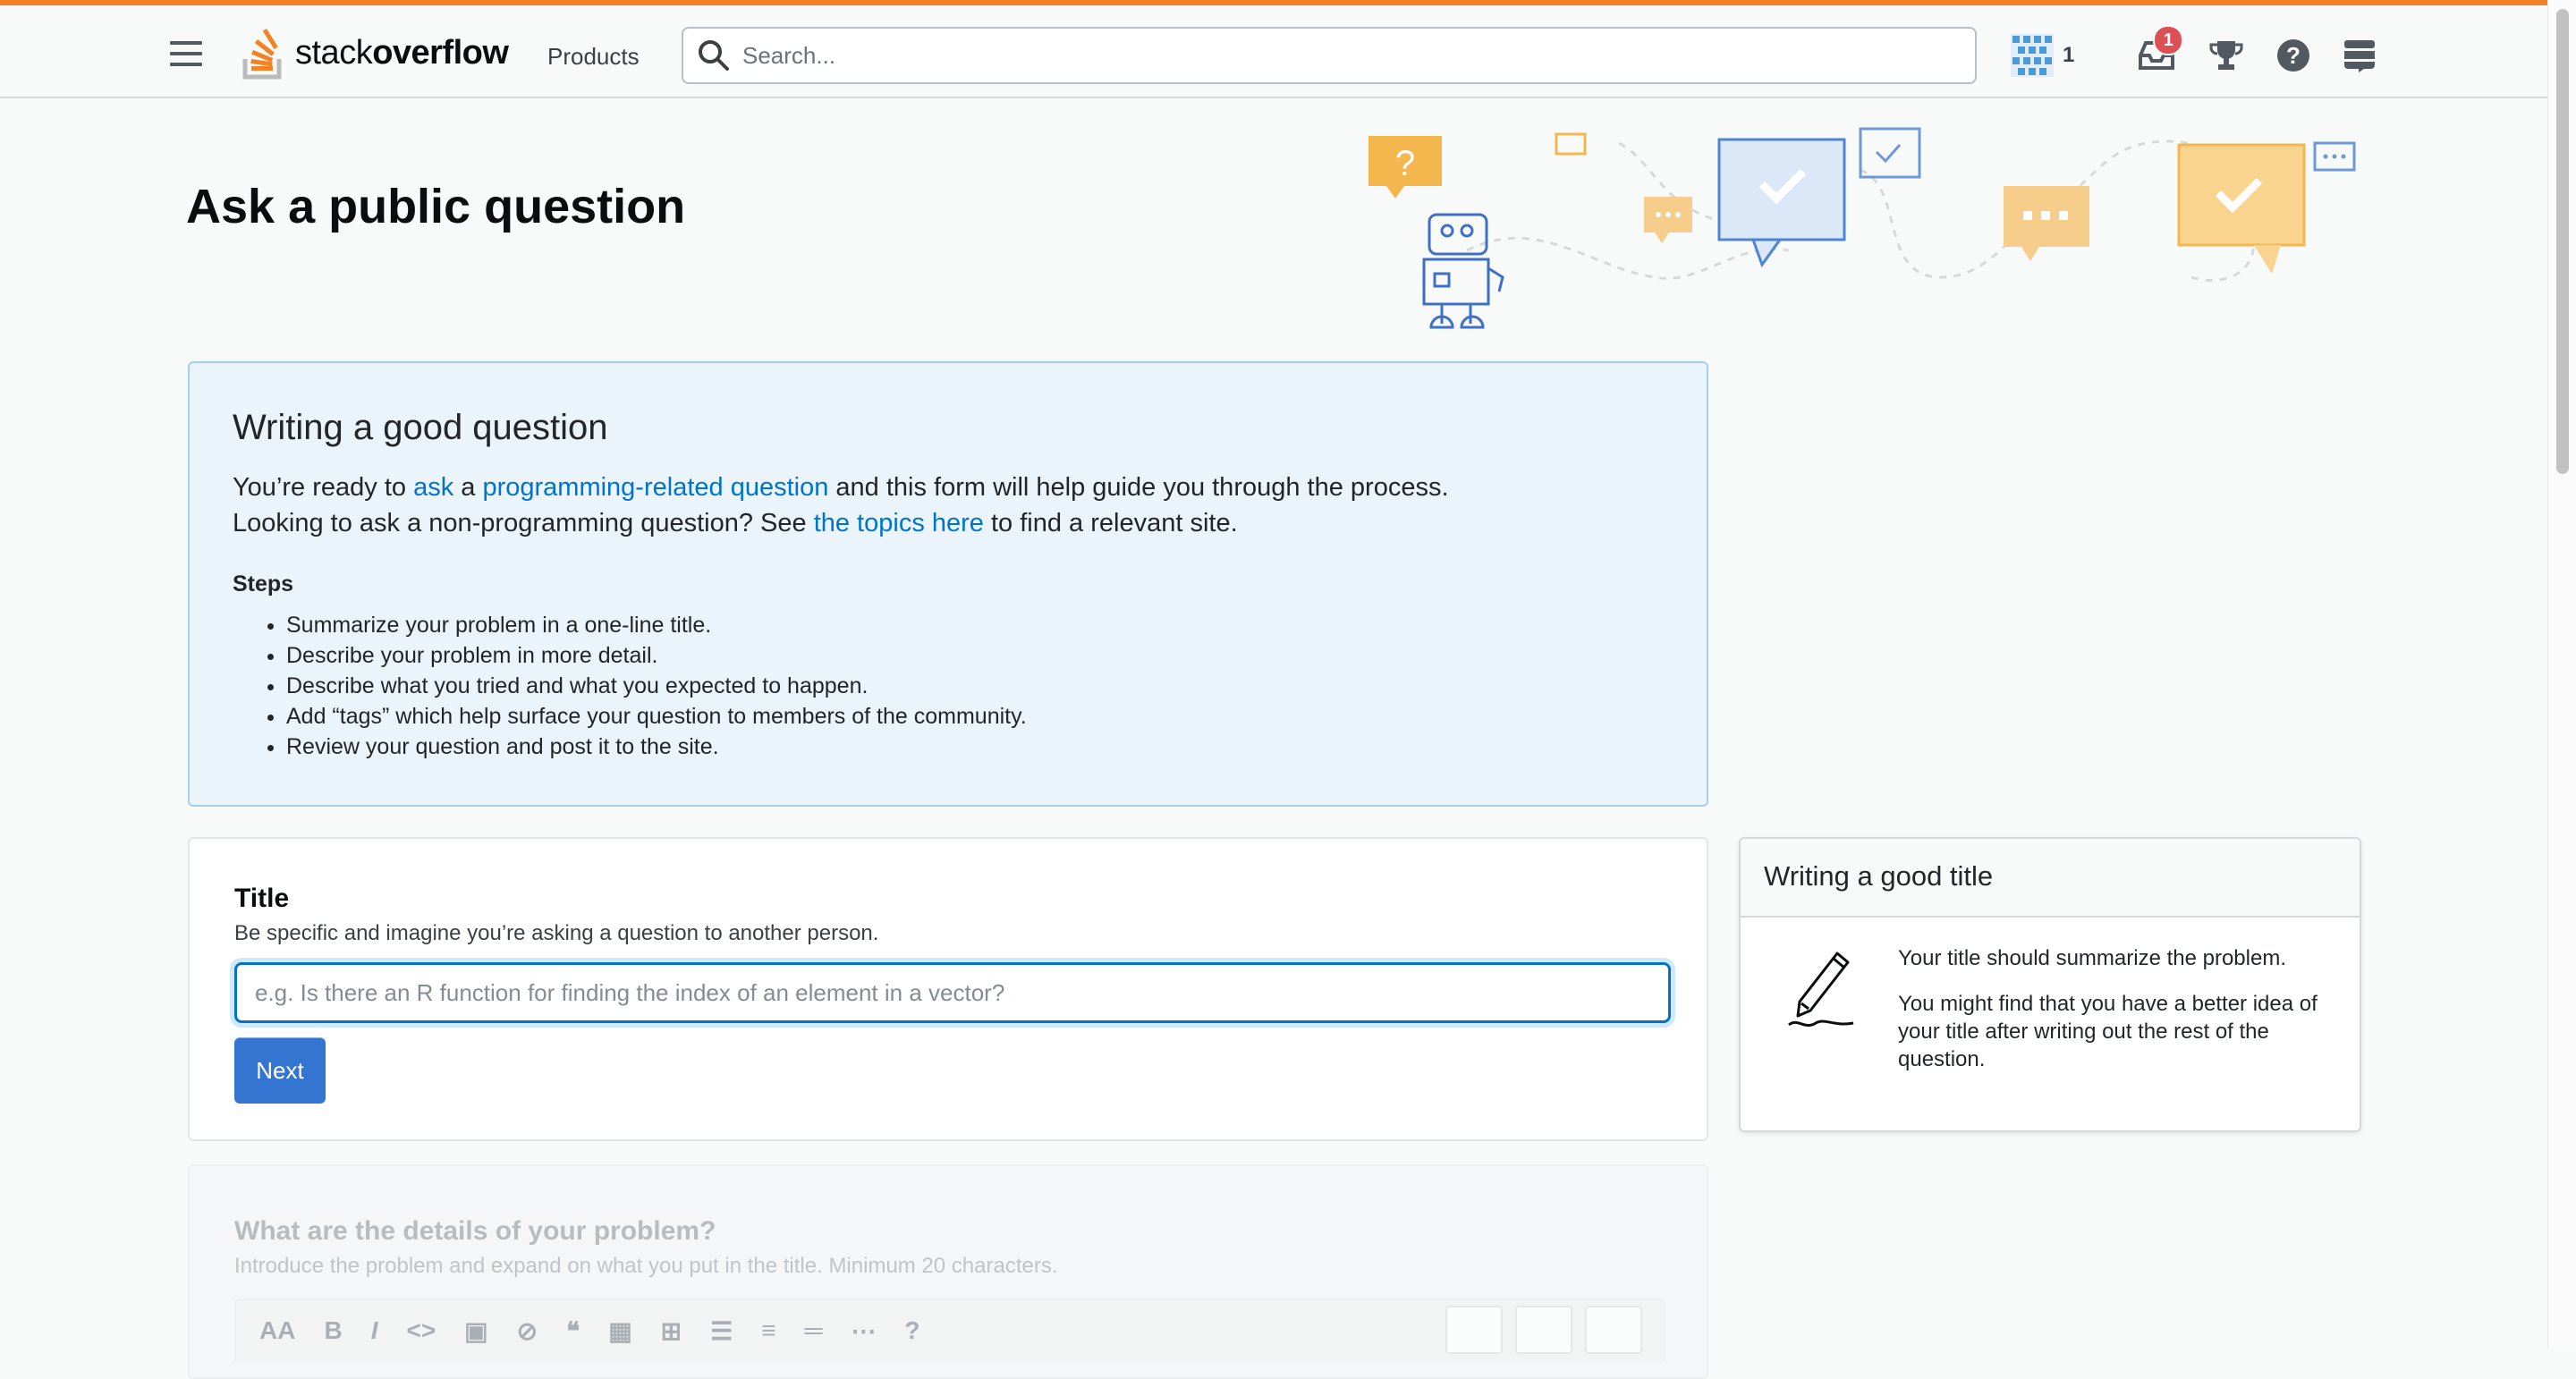 The image size is (2576, 1379). I want to click on stack-exchange-icon, so click(2360, 56).